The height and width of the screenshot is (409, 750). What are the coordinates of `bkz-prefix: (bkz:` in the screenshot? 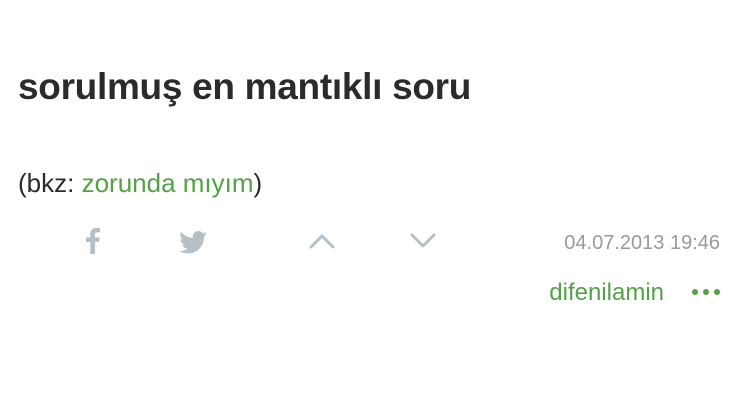 It's located at (50, 183).